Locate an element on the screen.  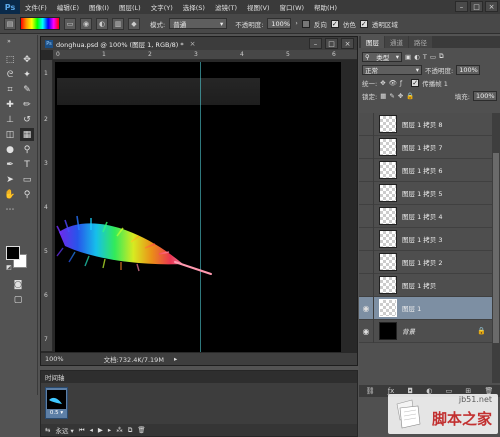
layers-scrollbar is located at coordinates (496, 248).